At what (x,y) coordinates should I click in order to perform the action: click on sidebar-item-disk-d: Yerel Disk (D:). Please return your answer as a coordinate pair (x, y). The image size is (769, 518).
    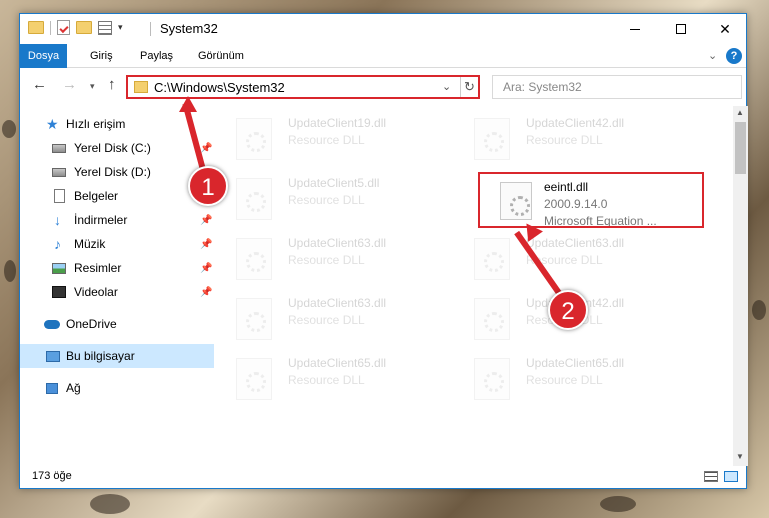
    Looking at the image, I should click on (117, 172).